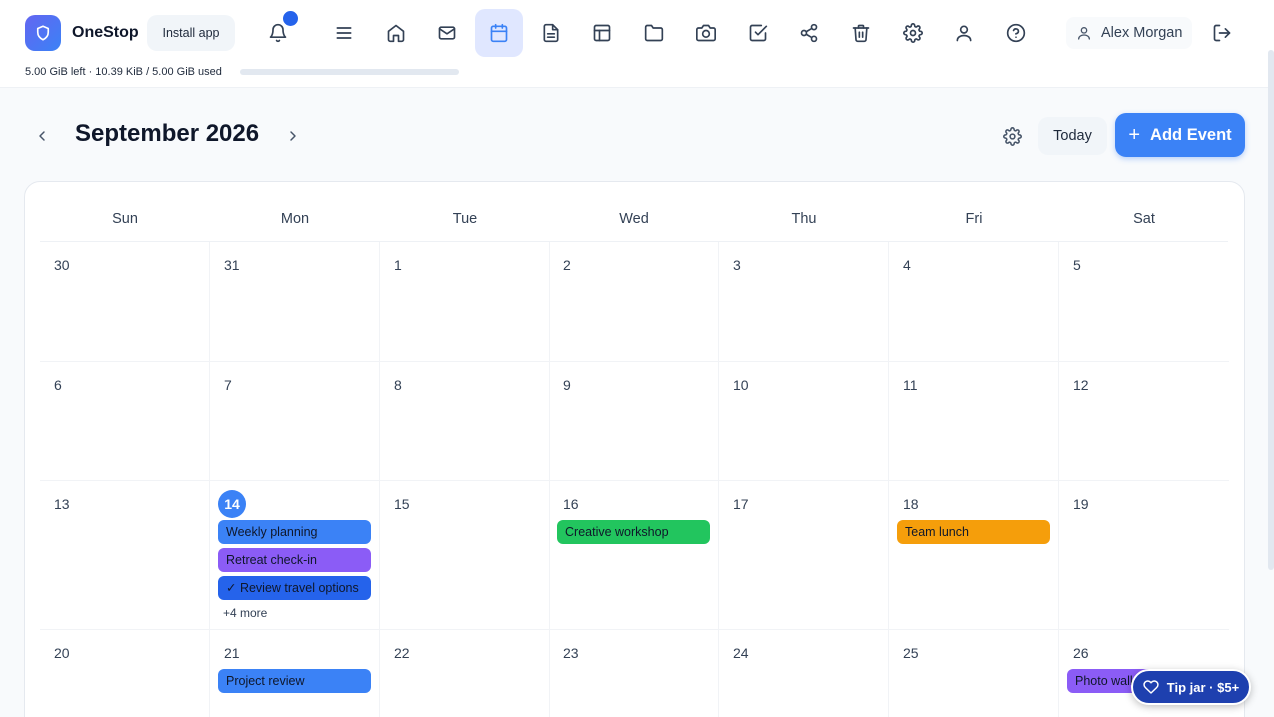 The image size is (1274, 717). I want to click on nav-table-button, so click(602, 33).